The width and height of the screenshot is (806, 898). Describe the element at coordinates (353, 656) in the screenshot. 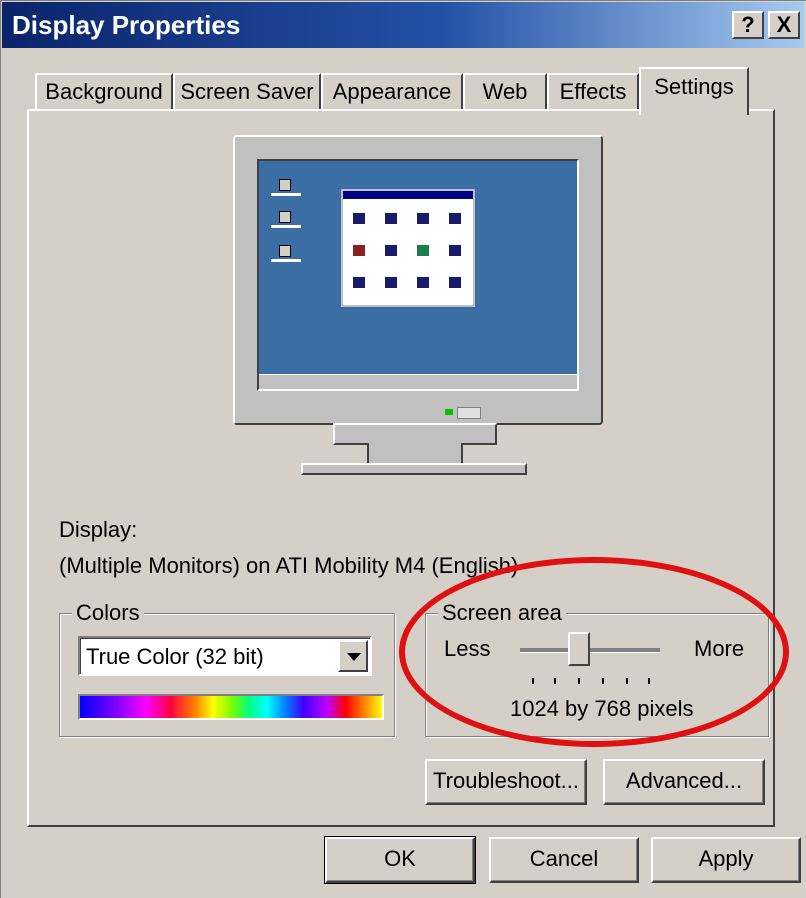

I see `chevron-down-icon` at that location.